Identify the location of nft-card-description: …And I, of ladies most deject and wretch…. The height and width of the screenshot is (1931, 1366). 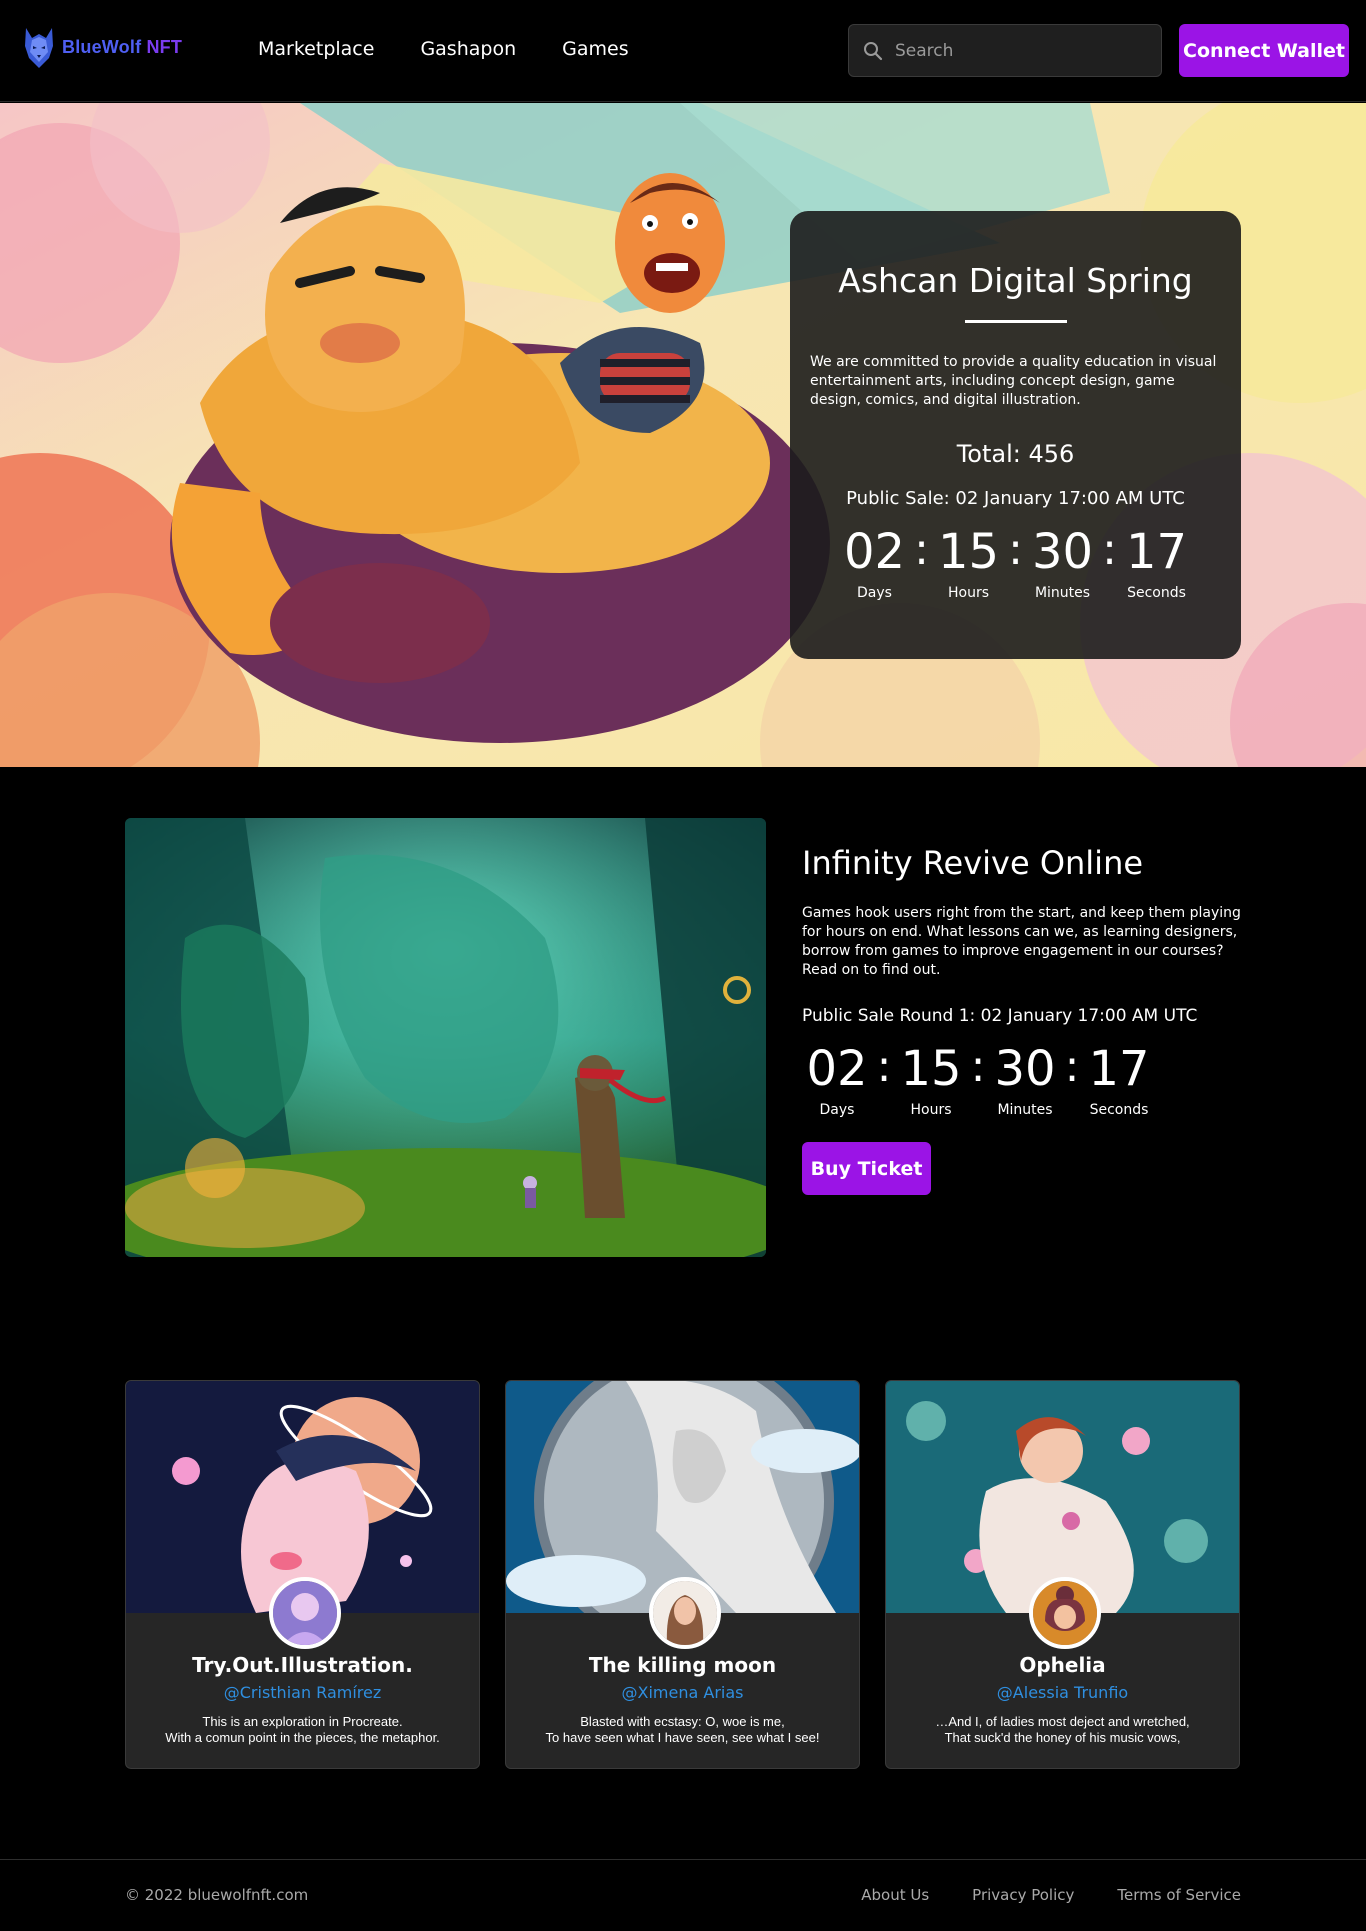
(1062, 1729).